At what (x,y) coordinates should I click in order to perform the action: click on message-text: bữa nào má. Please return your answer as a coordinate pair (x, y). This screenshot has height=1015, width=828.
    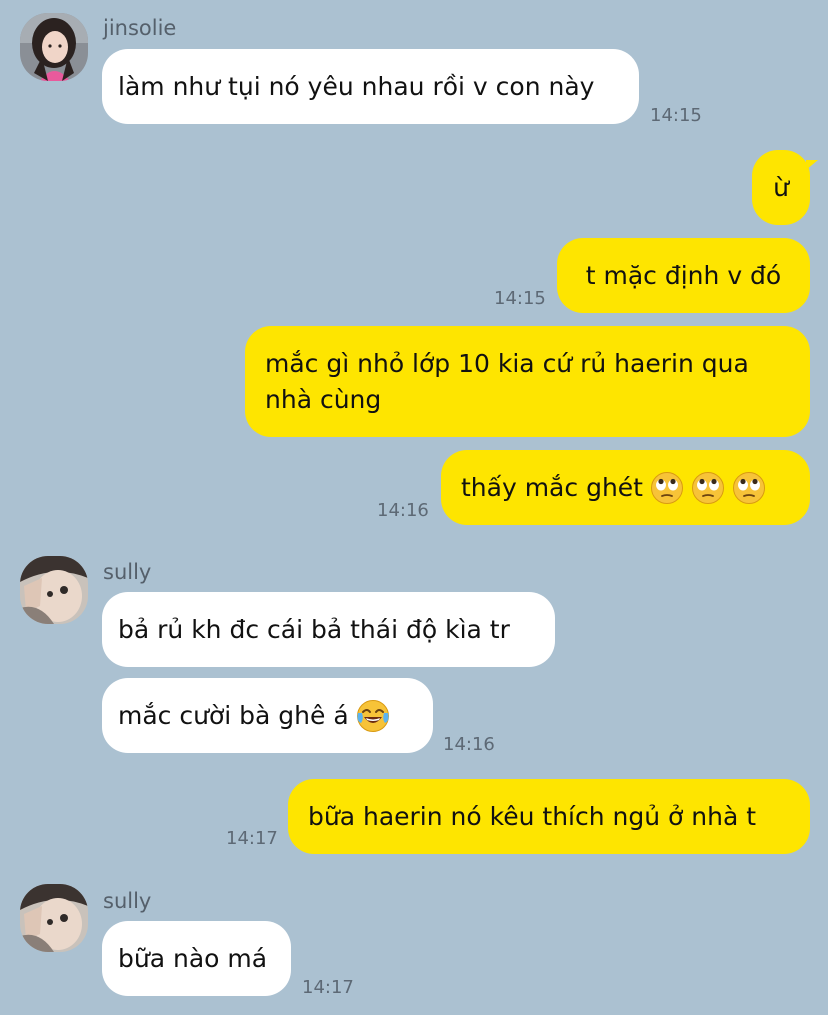
    Looking at the image, I should click on (193, 958).